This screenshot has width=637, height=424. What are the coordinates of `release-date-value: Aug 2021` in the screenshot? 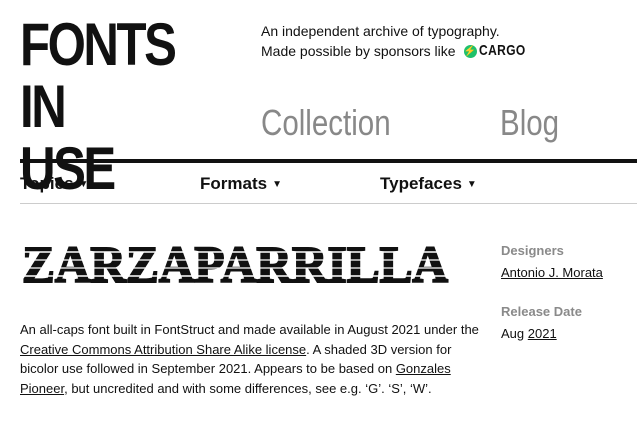 It's located at (569, 334).